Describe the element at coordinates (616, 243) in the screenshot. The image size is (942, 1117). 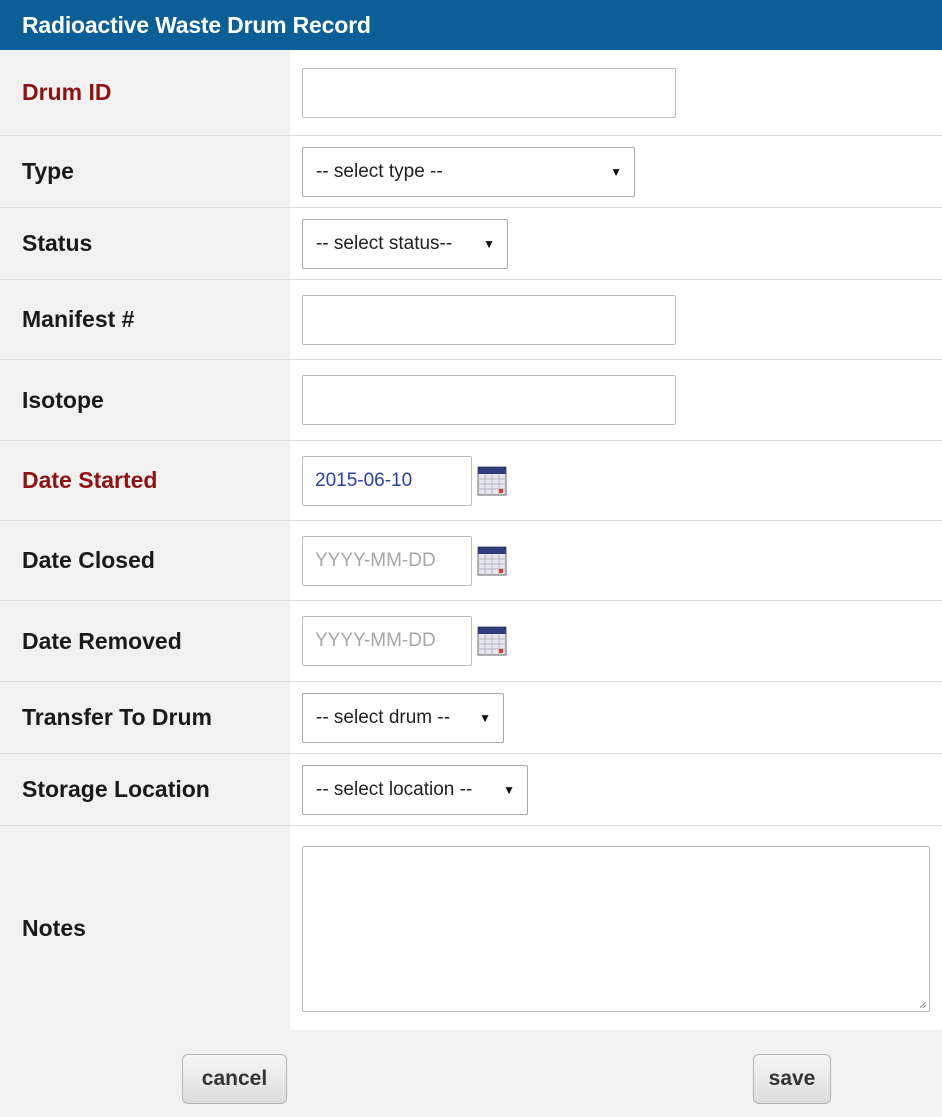
I see `status-cell: -- select status-- ▼` at that location.